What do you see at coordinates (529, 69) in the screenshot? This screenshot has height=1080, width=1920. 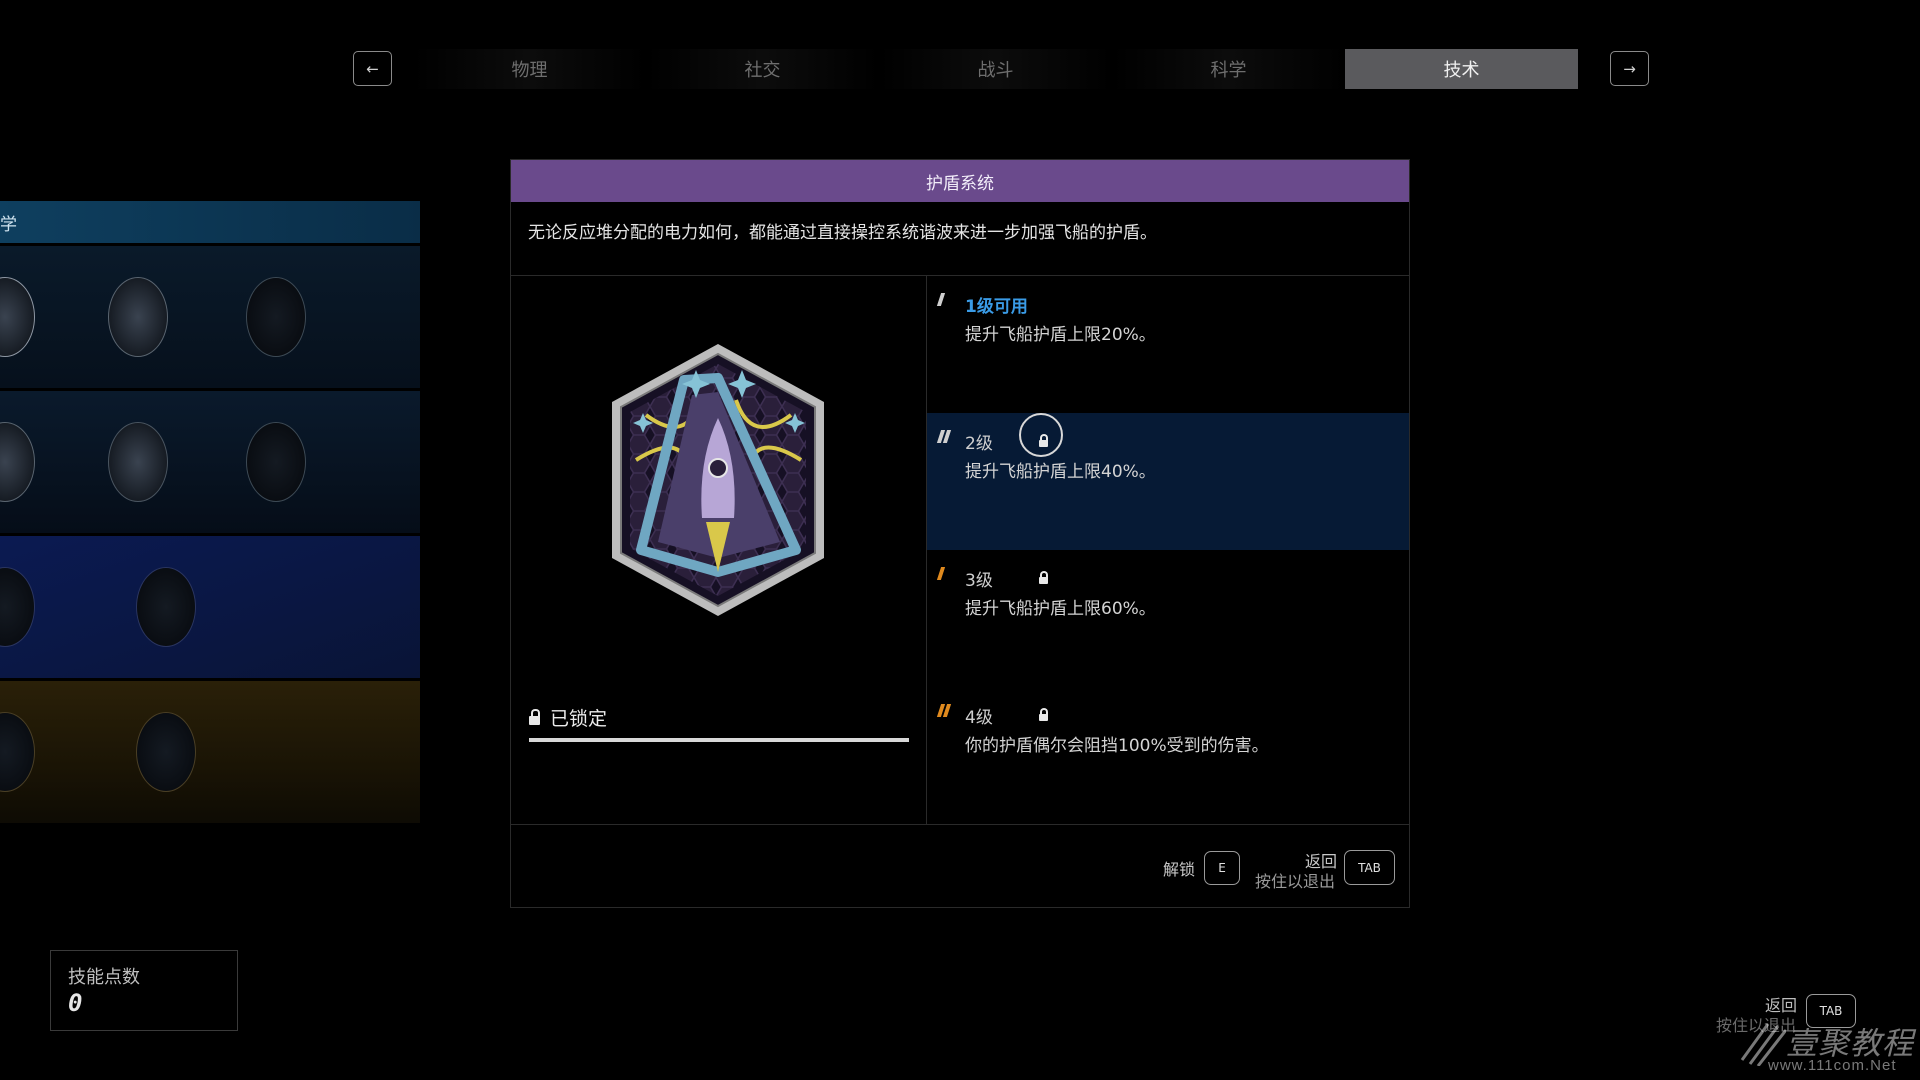 I see `tab-physical: 物理` at bounding box center [529, 69].